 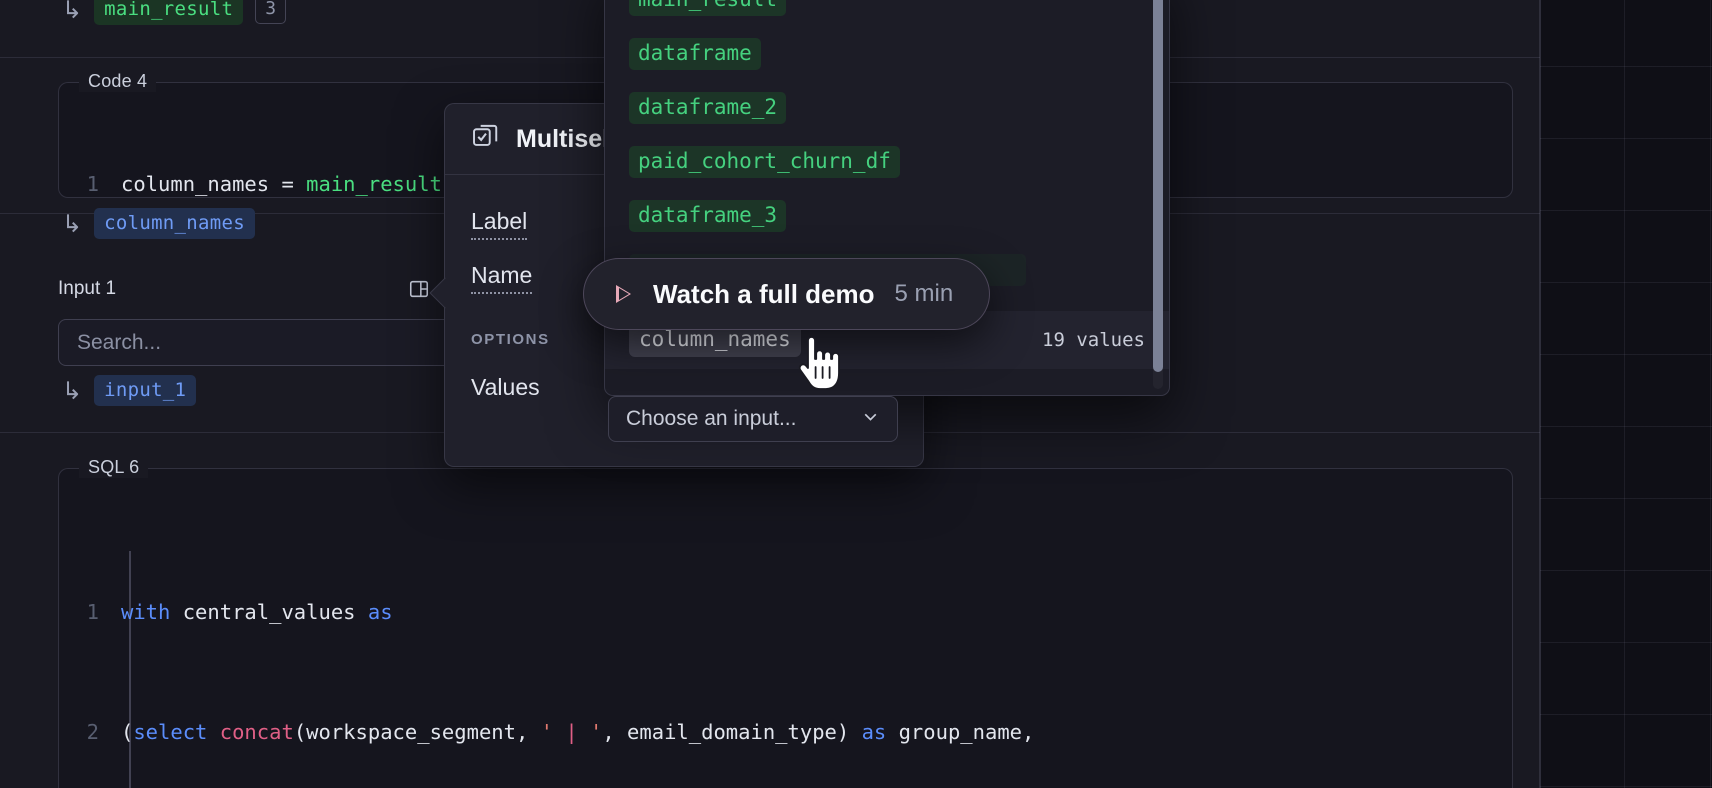 I want to click on field-label-label: Label, so click(x=499, y=224).